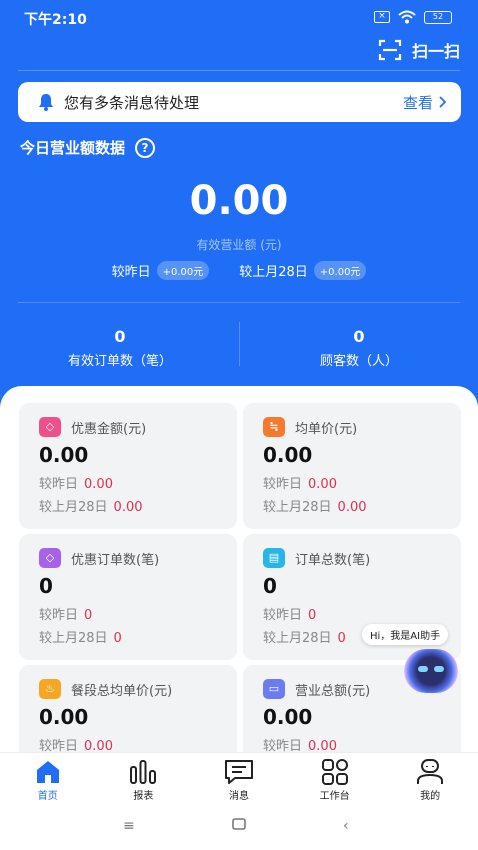  I want to click on ai-assistant-icon, so click(431, 671).